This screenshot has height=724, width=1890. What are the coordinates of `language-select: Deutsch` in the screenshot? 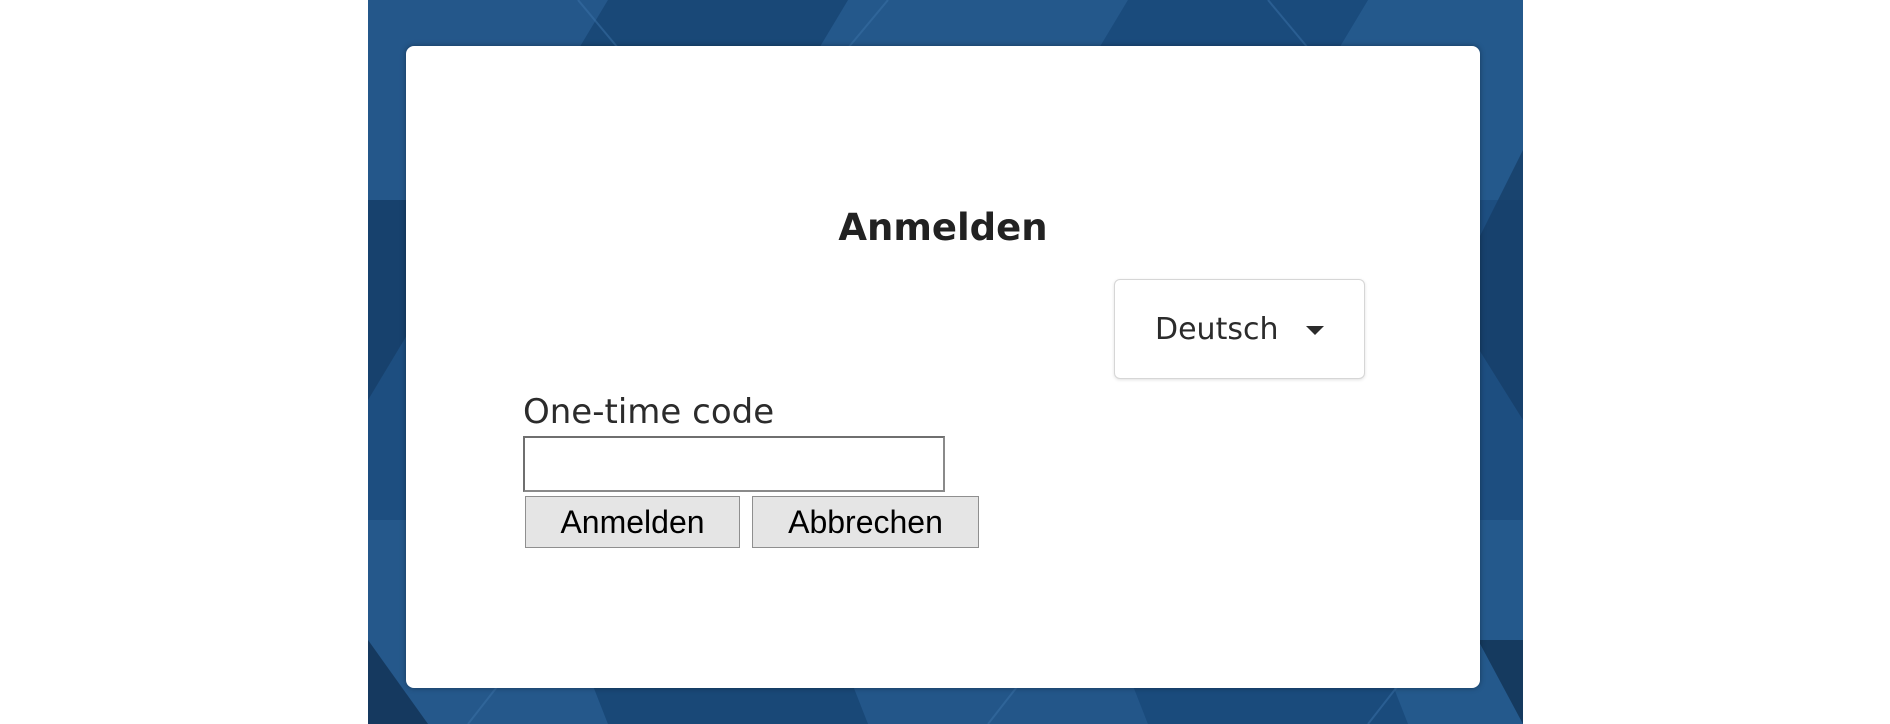 It's located at (1239, 329).